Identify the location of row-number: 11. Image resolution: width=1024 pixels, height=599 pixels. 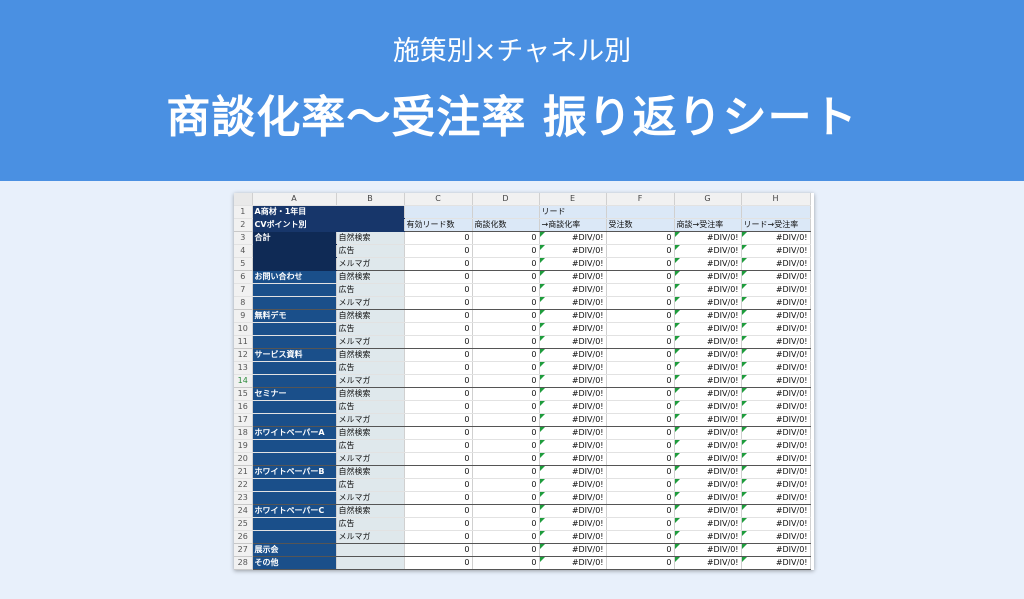
(243, 342).